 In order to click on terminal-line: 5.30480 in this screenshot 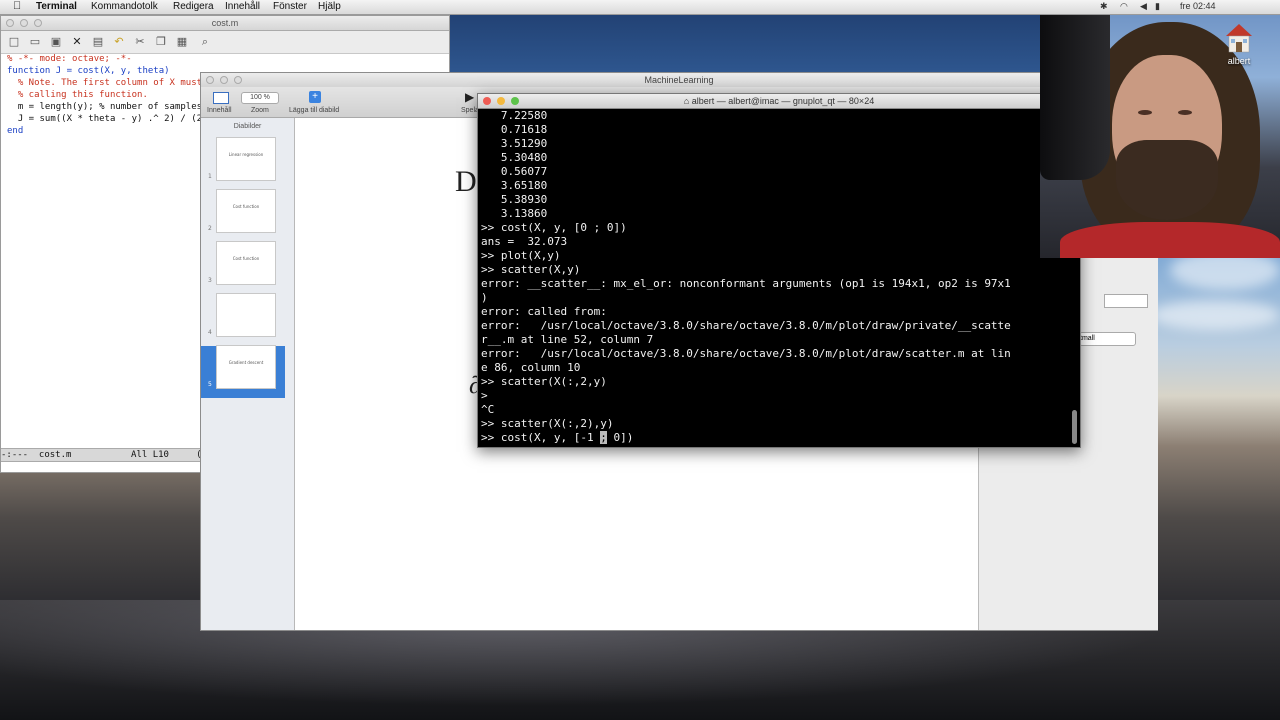, I will do `click(514, 157)`.